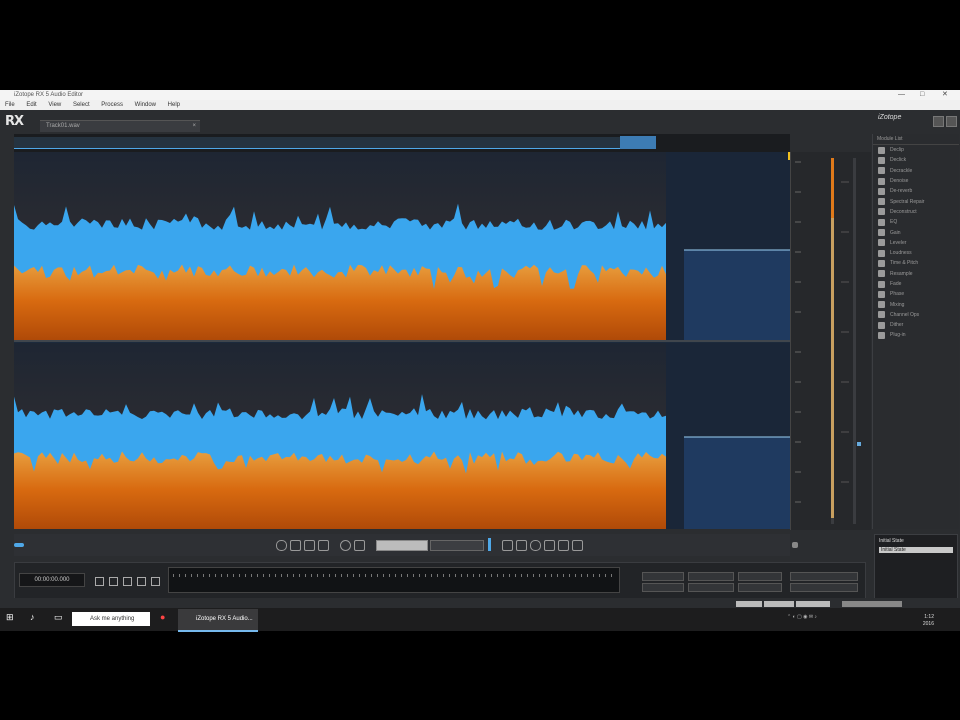 The height and width of the screenshot is (720, 960). I want to click on chrome-icon: ●, so click(162, 617).